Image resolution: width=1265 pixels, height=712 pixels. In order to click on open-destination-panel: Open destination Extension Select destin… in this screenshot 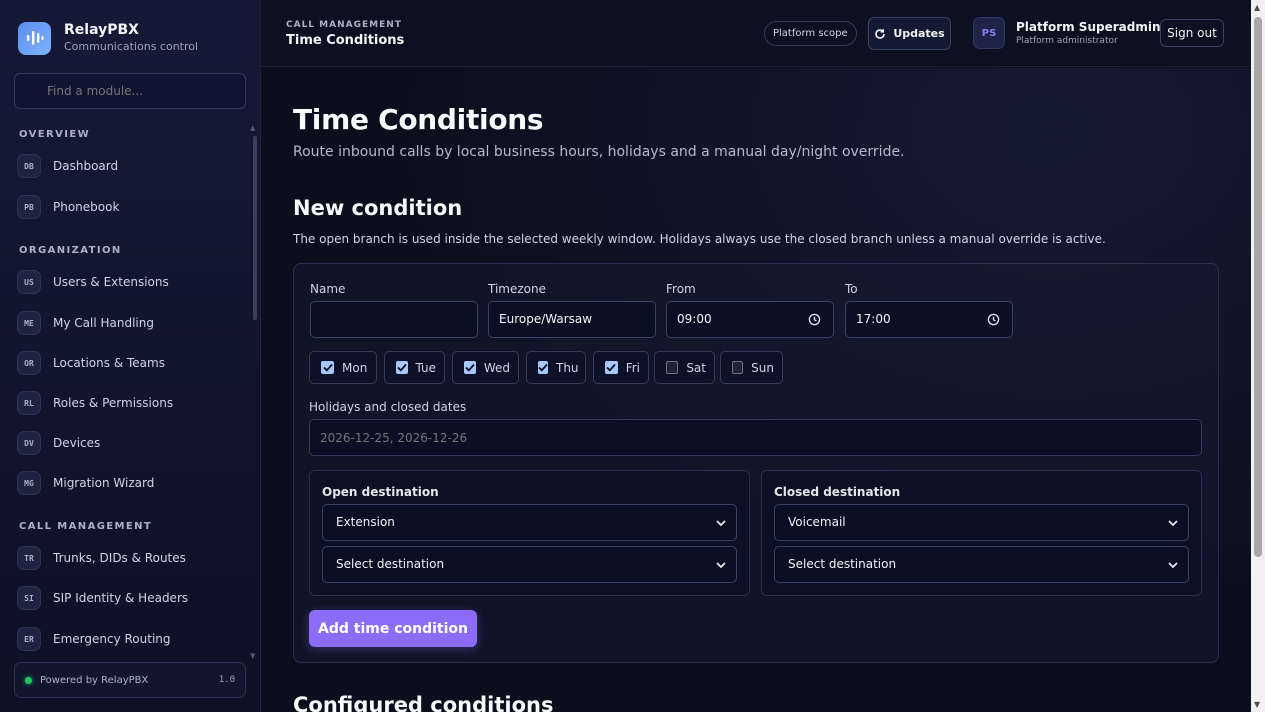, I will do `click(529, 533)`.